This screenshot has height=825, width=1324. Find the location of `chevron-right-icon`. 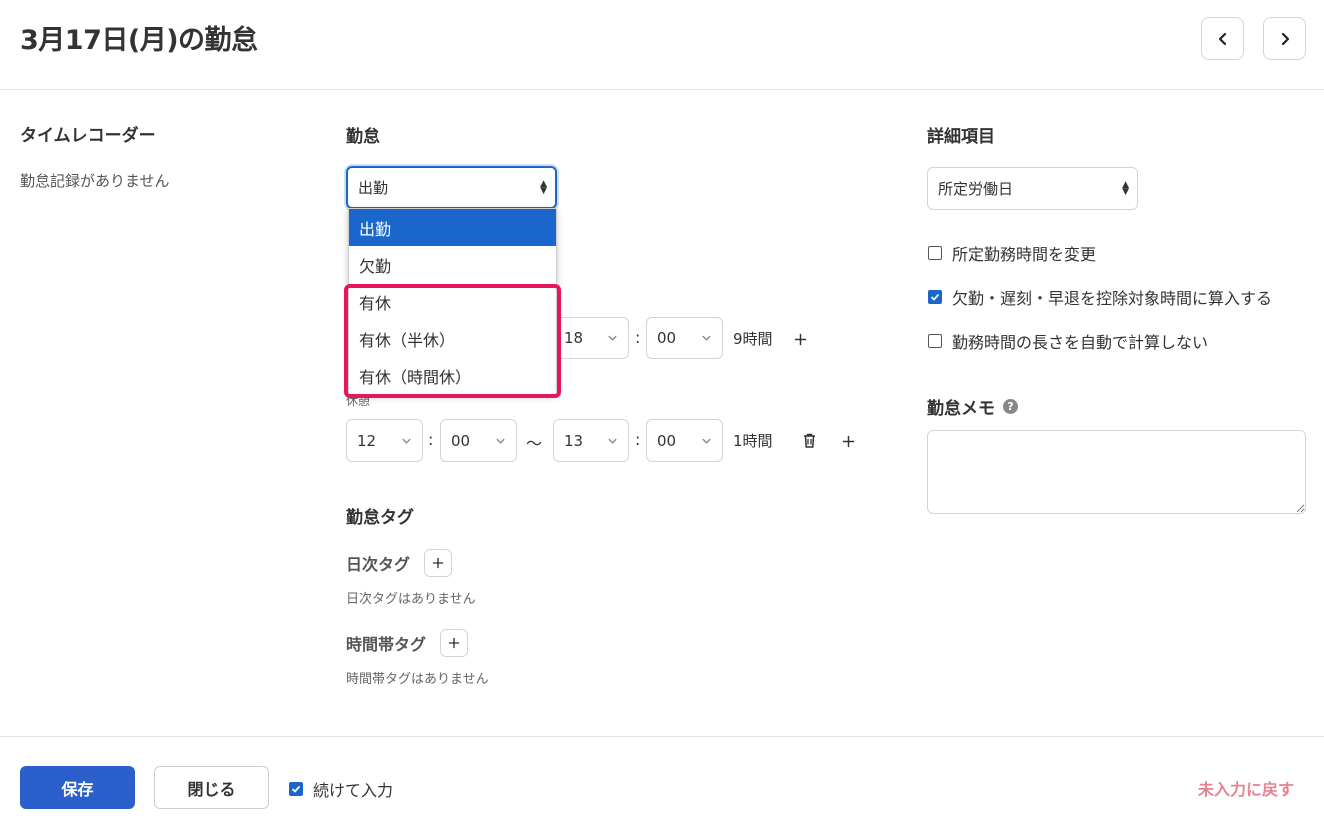

chevron-right-icon is located at coordinates (1285, 38).